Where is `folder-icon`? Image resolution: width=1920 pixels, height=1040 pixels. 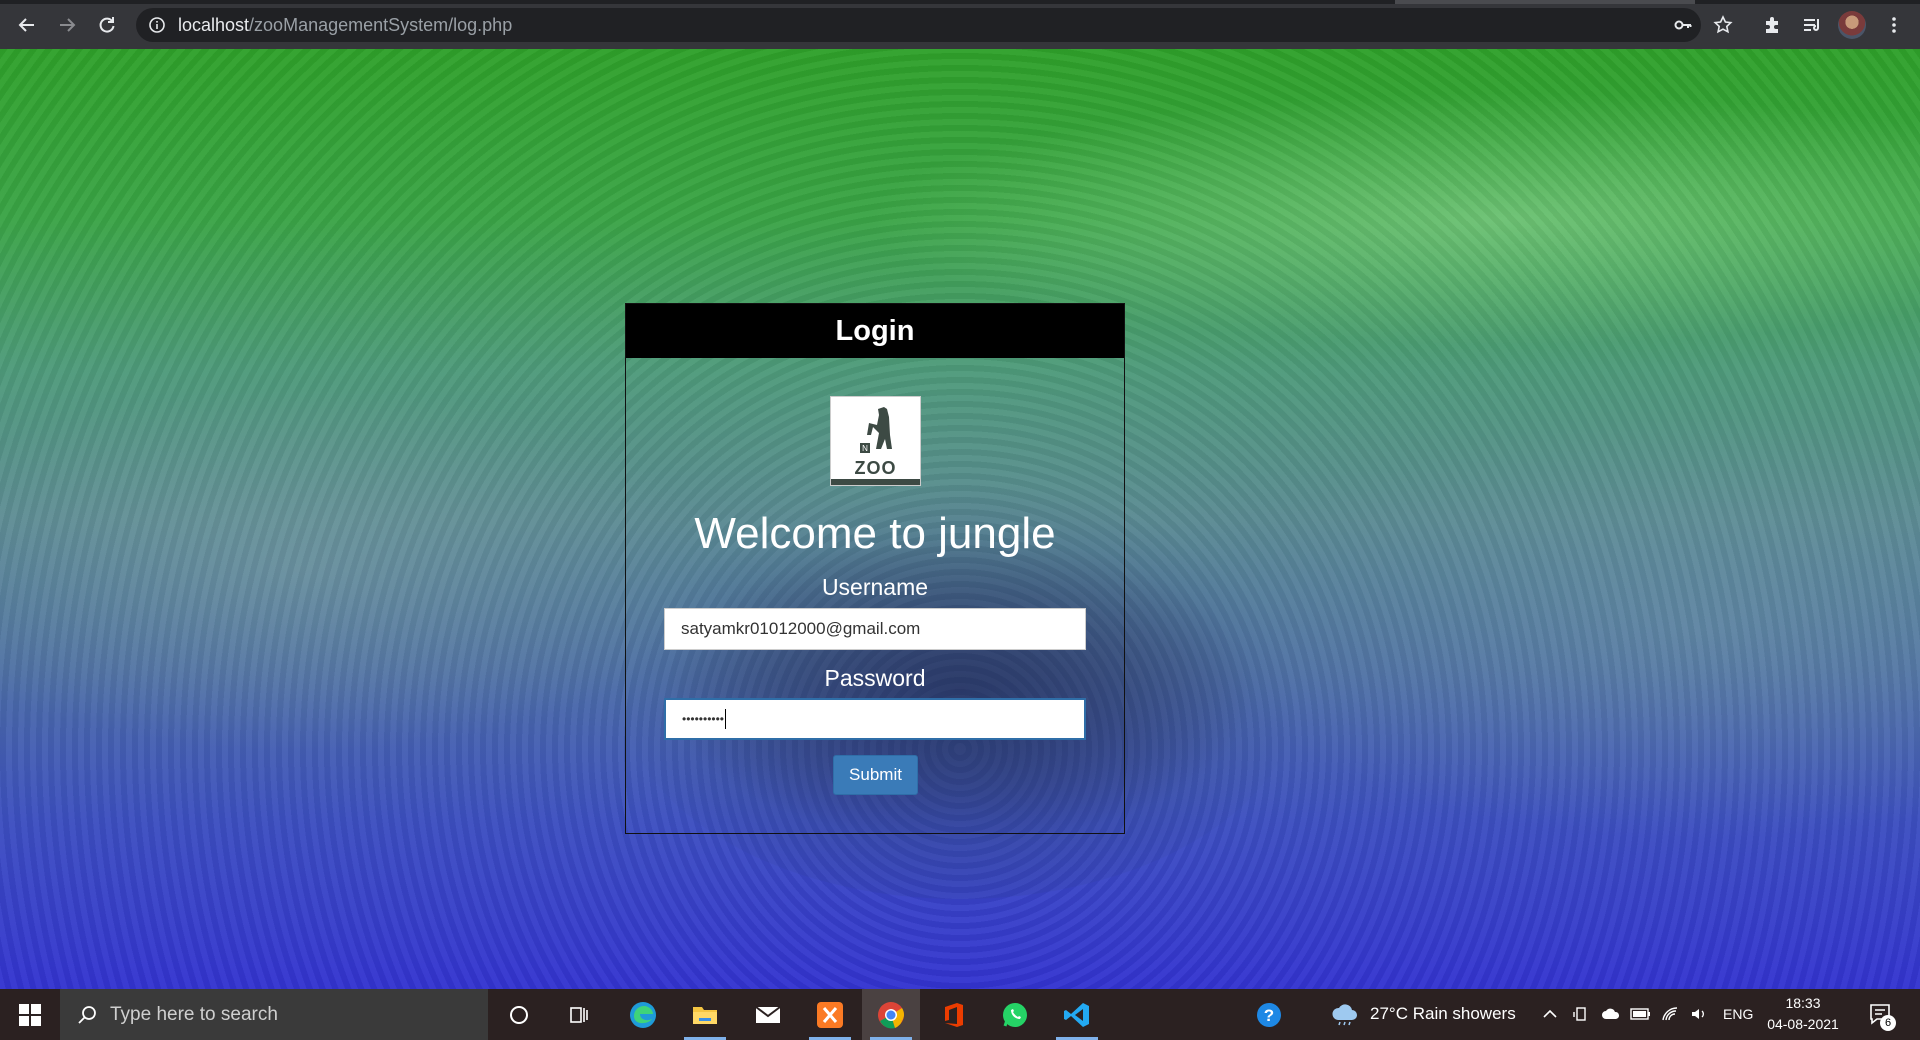 folder-icon is located at coordinates (705, 1015).